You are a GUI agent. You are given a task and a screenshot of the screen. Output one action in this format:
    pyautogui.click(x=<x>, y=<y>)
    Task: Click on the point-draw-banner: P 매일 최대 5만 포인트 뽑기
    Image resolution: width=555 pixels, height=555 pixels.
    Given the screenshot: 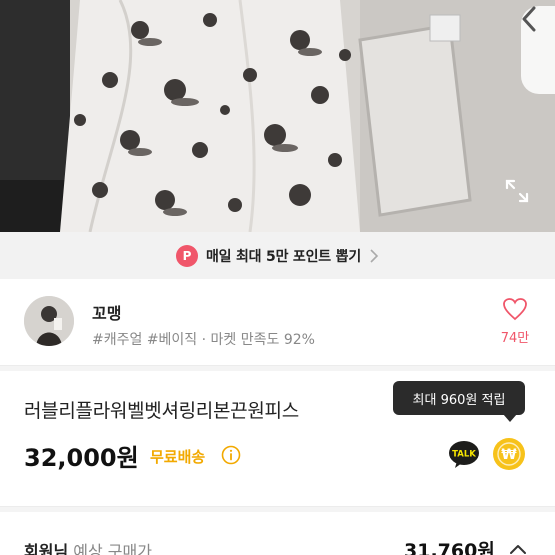 What is the action you would take?
    pyautogui.click(x=277, y=255)
    